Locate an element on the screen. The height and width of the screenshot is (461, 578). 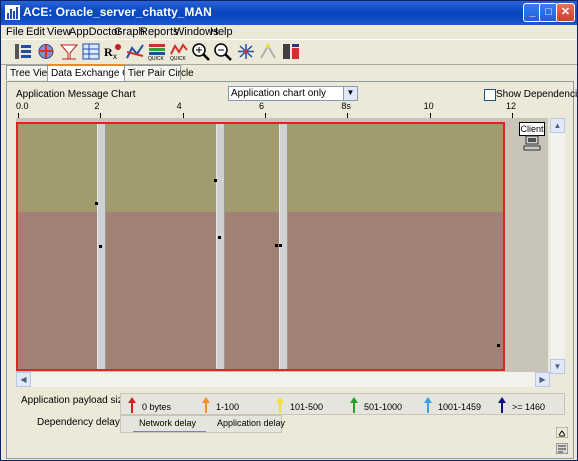
ruler-tick-label: 4 is located at coordinates (179, 106).